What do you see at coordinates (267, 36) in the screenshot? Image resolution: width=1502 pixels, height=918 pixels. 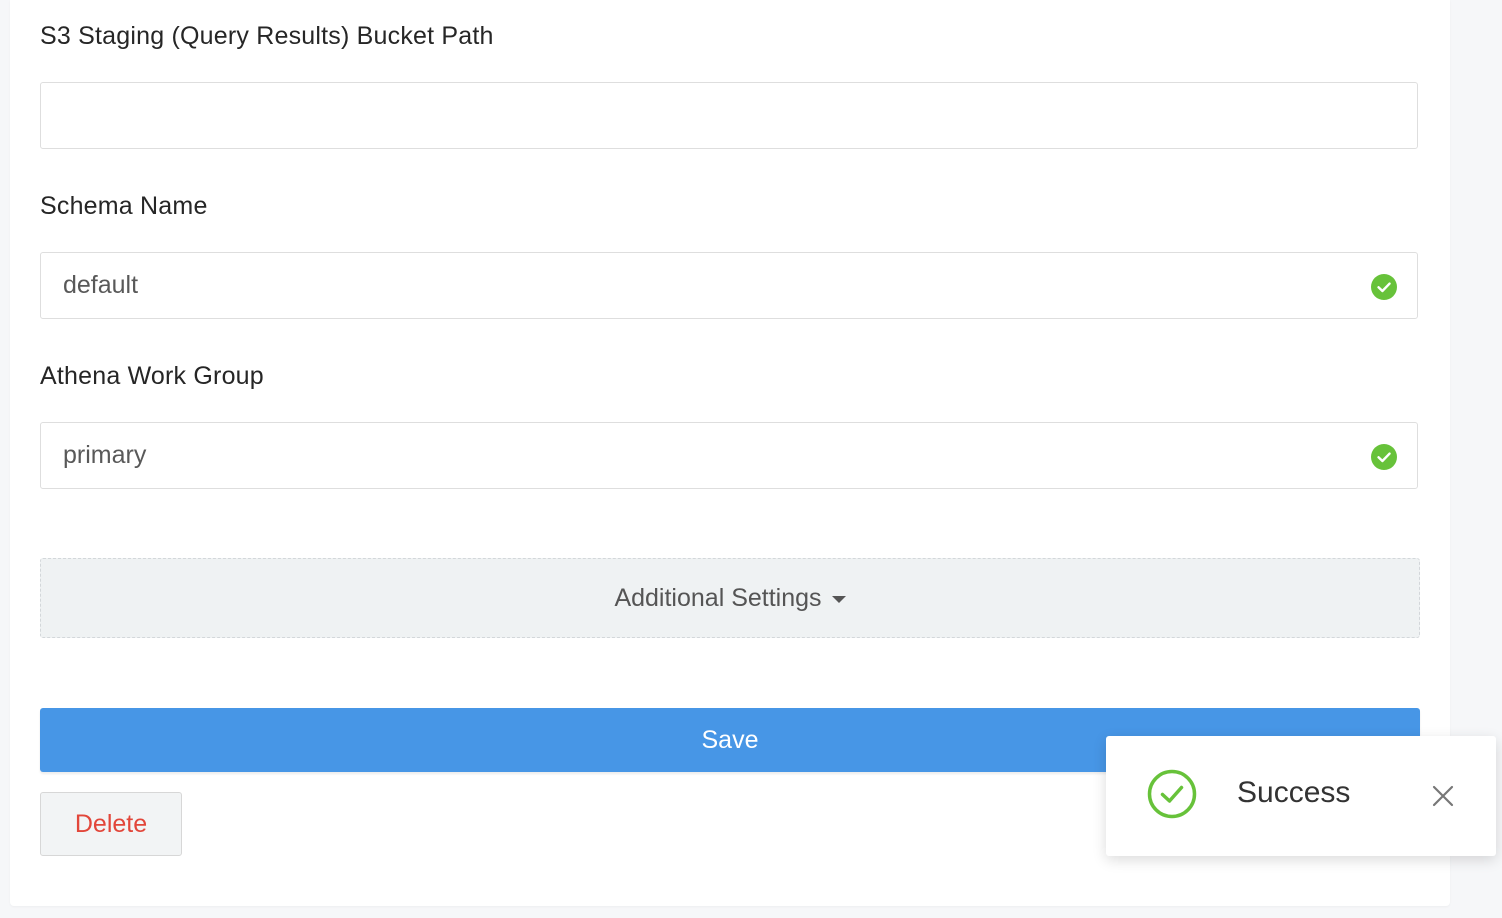 I see `s3-staging-label: S3 Staging (Query Results) Bucket Path` at bounding box center [267, 36].